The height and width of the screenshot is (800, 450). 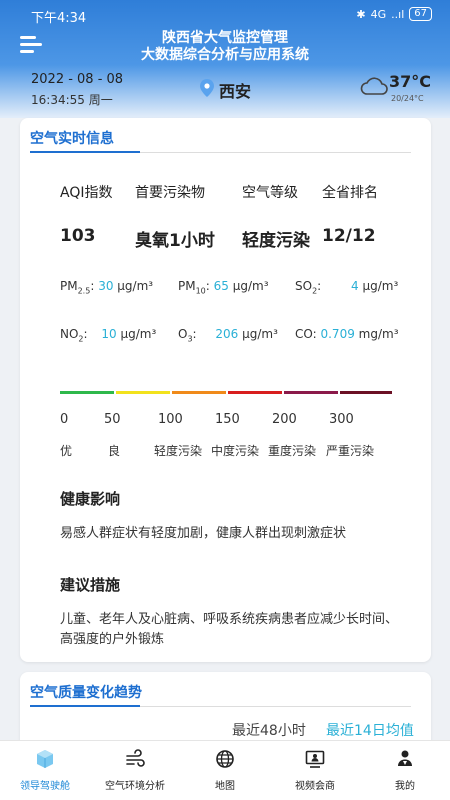 What do you see at coordinates (284, 419) in the screenshot?
I see `scale-tick: 200` at bounding box center [284, 419].